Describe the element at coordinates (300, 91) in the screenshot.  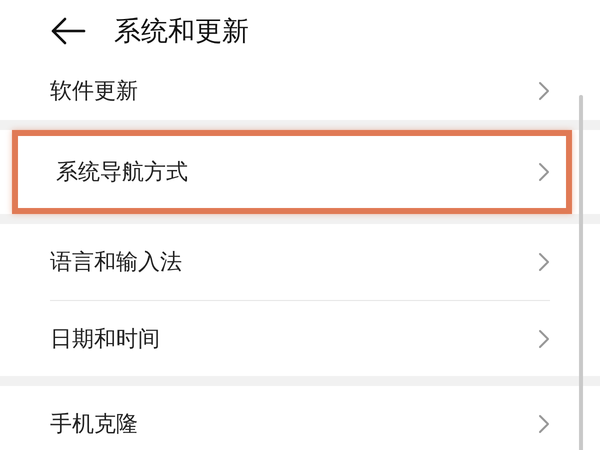
I see `settings-item: 软件更新` at that location.